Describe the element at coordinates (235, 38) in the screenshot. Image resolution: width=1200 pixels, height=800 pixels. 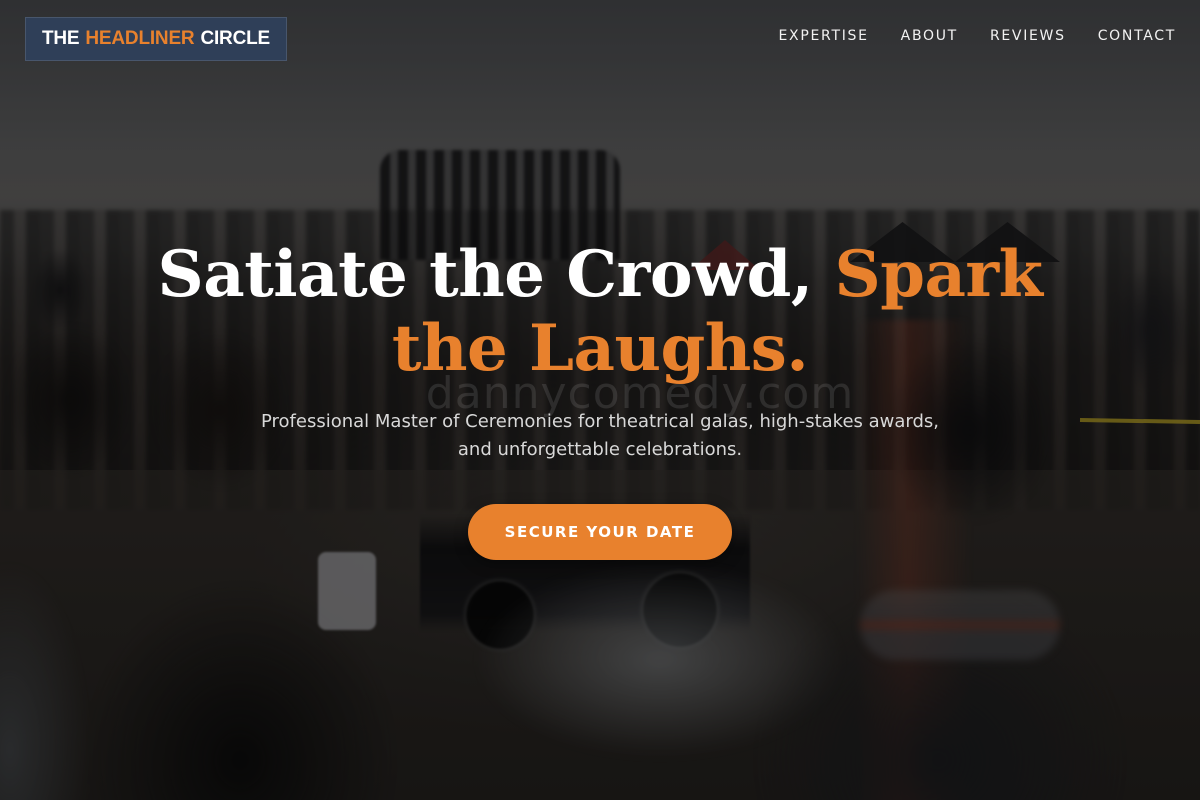
I see `logo-word-circle: CIRCLE` at that location.